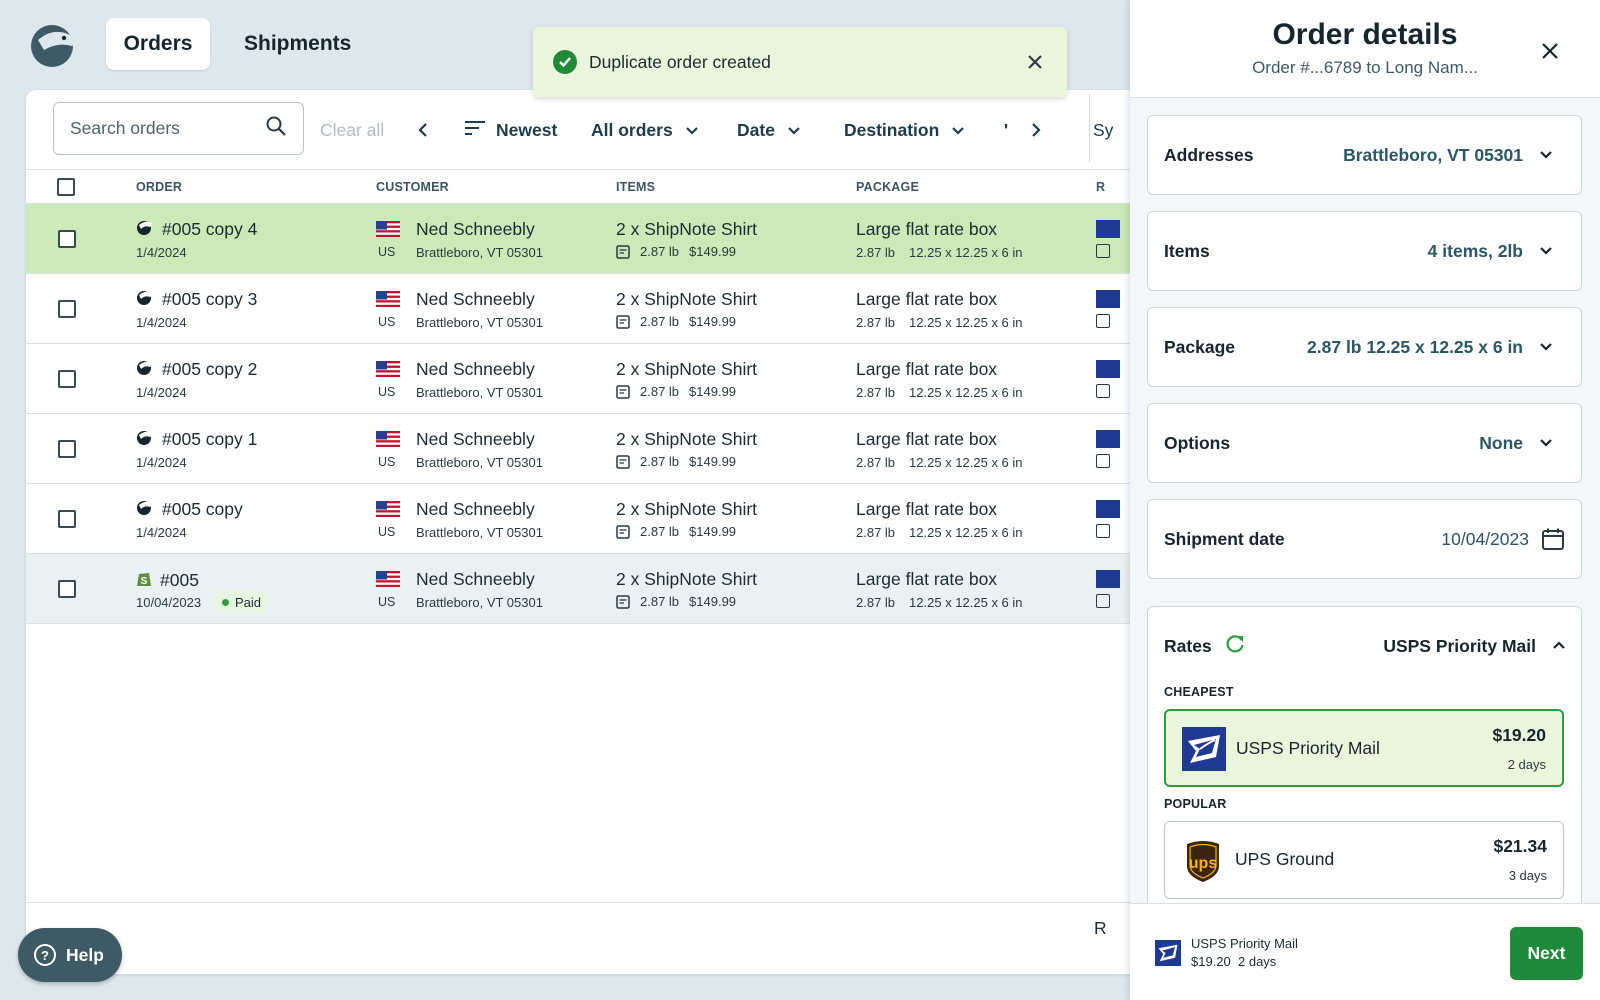 This screenshot has height=1000, width=1600. I want to click on section-addresses: Addresses Brattleboro, VT 05301, so click(1364, 155).